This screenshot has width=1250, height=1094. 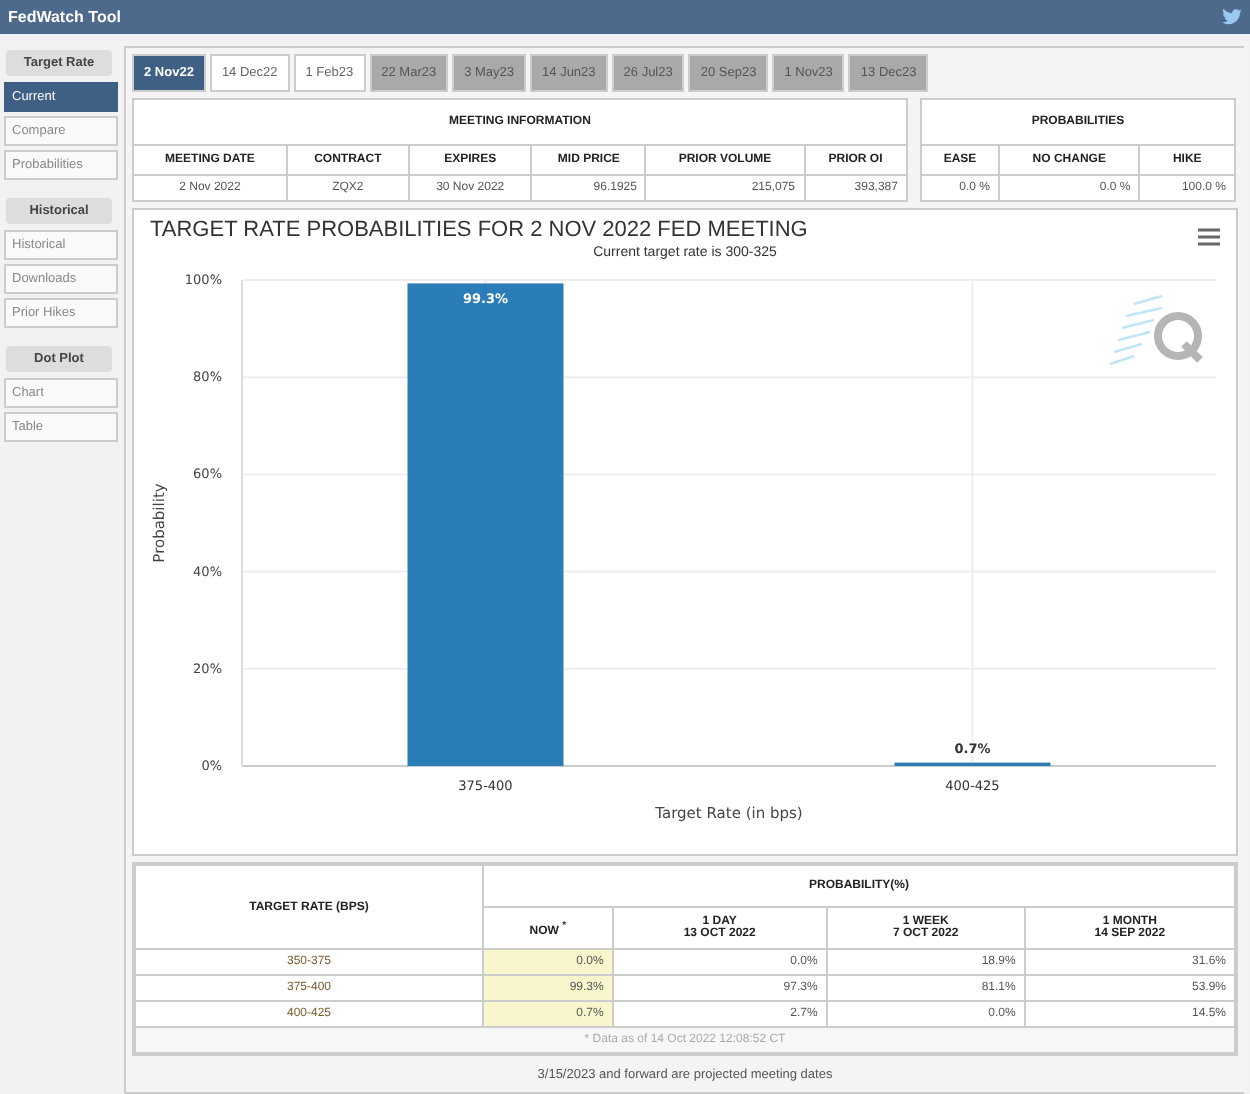 I want to click on window-title: FedWatch Tool, so click(x=64, y=17).